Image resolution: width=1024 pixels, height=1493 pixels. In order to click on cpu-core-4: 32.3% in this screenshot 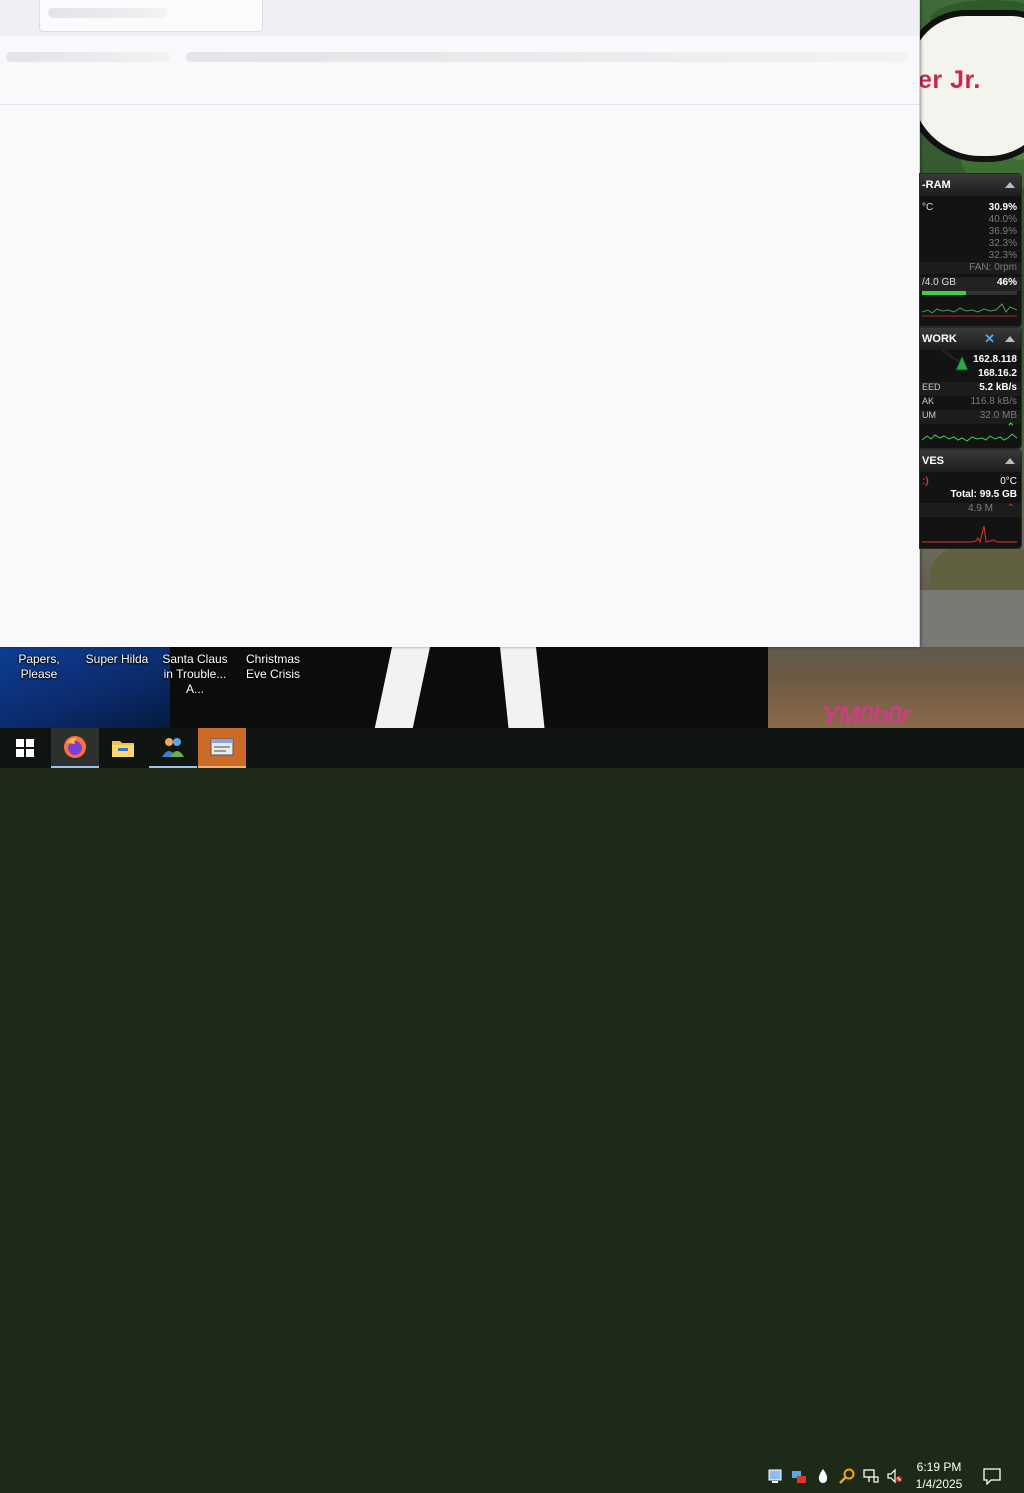, I will do `click(1002, 255)`.